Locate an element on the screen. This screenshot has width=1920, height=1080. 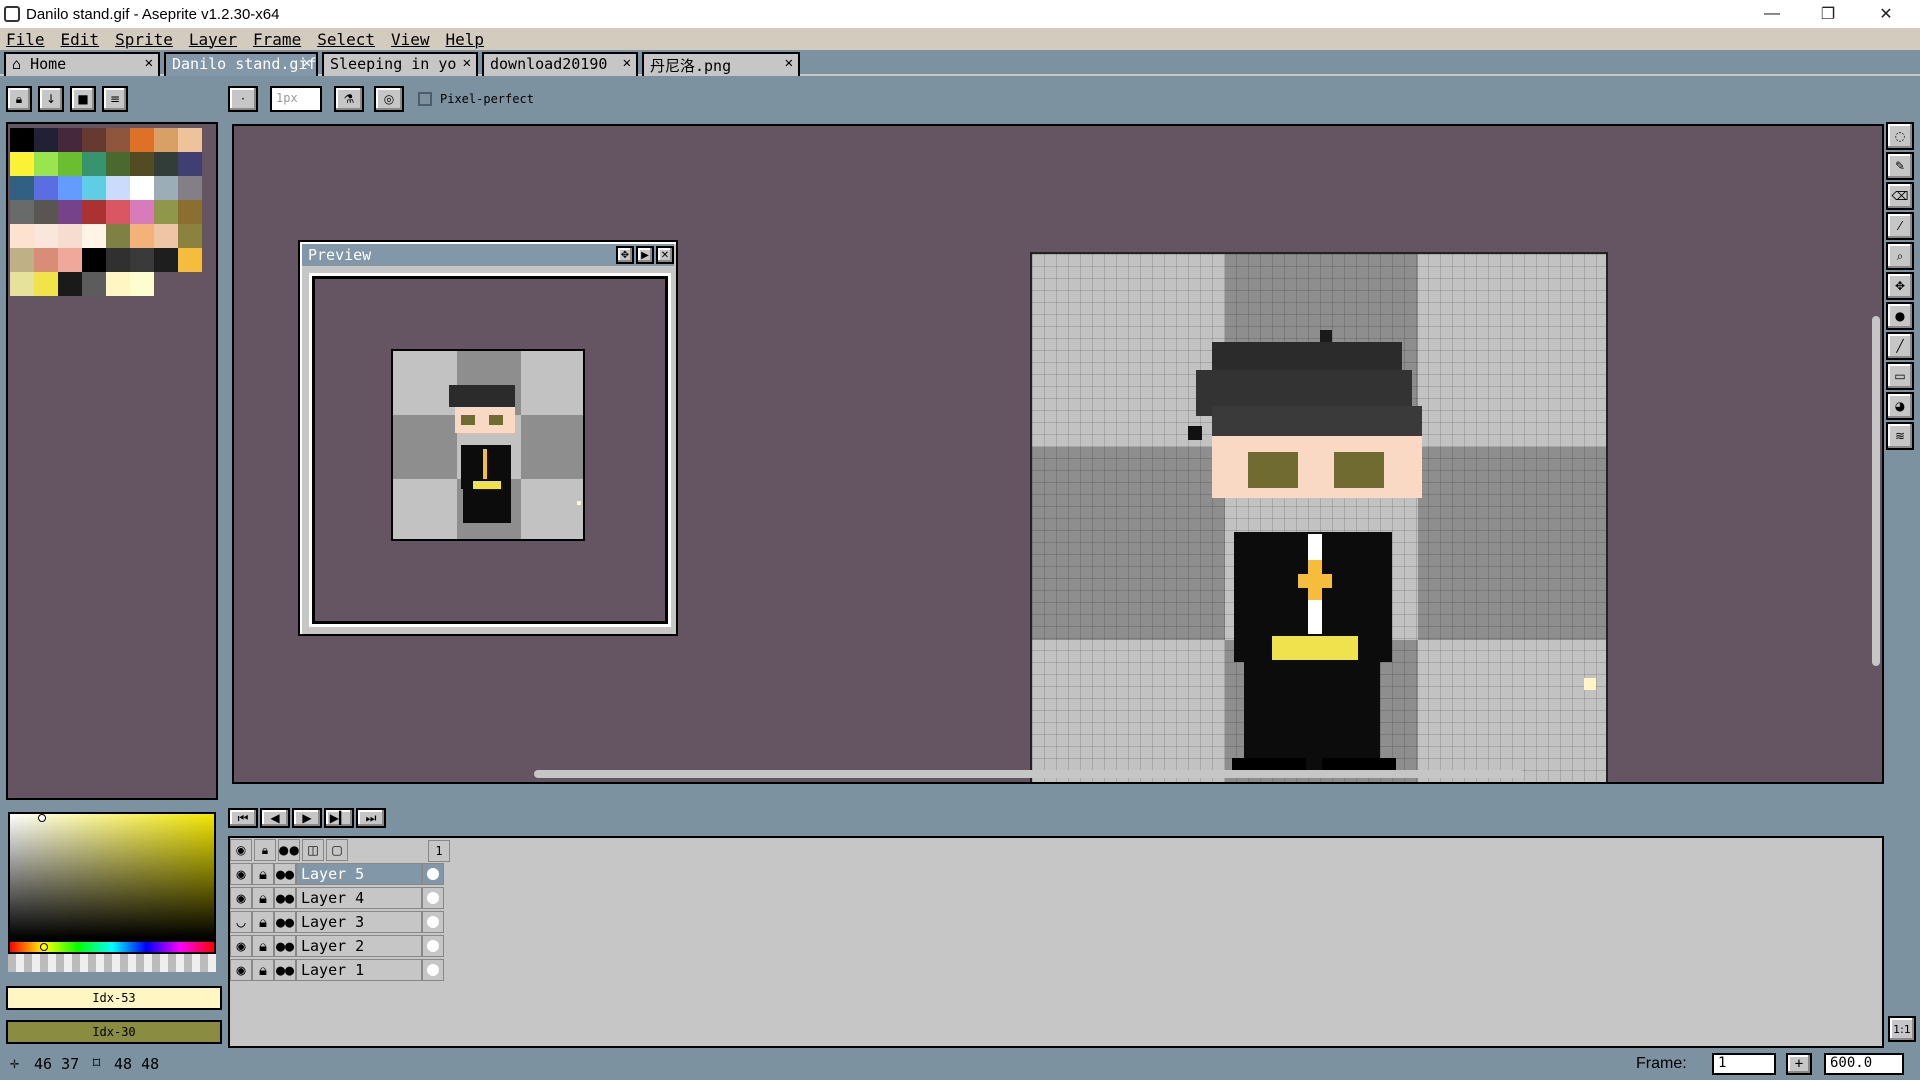
layer-name: Layer 2 is located at coordinates (359, 946).